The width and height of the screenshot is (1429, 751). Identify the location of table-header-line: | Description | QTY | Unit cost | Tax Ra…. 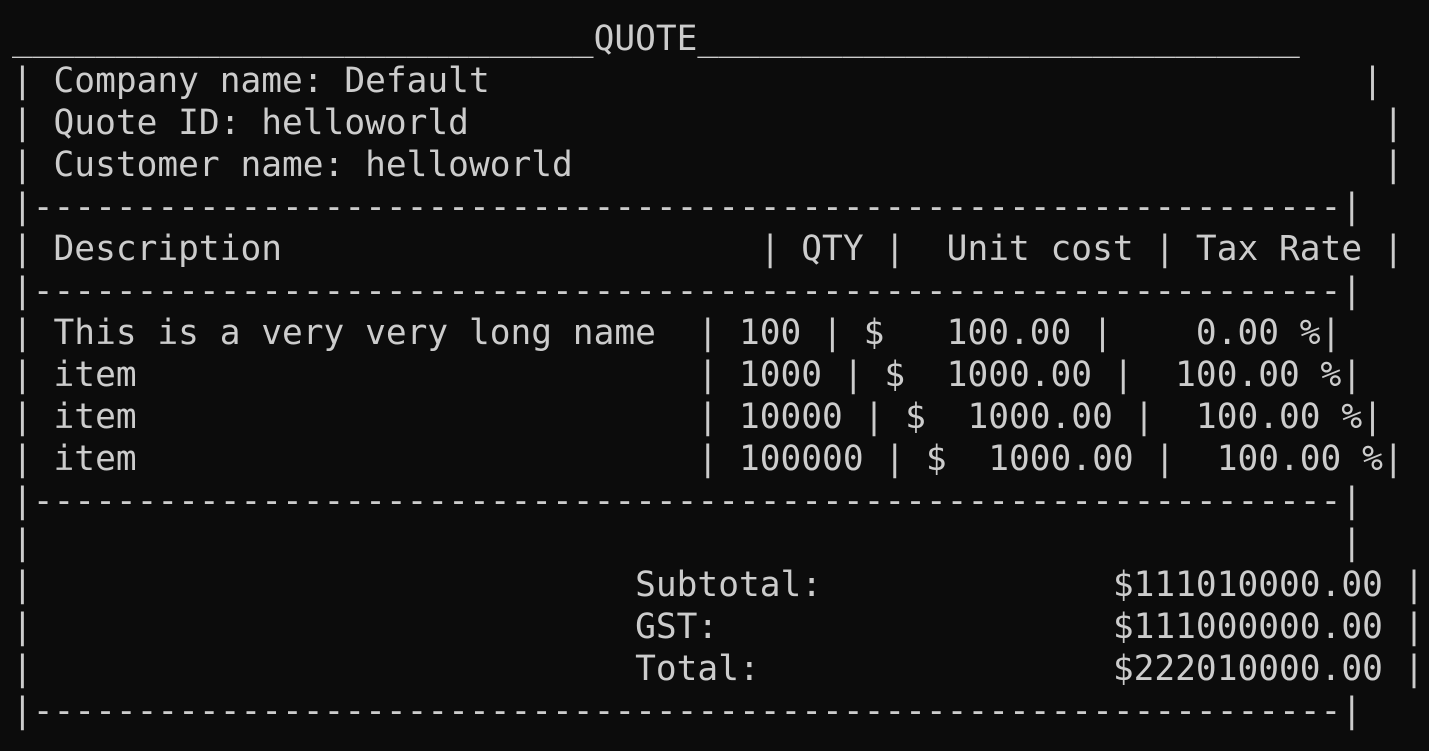
(708, 249).